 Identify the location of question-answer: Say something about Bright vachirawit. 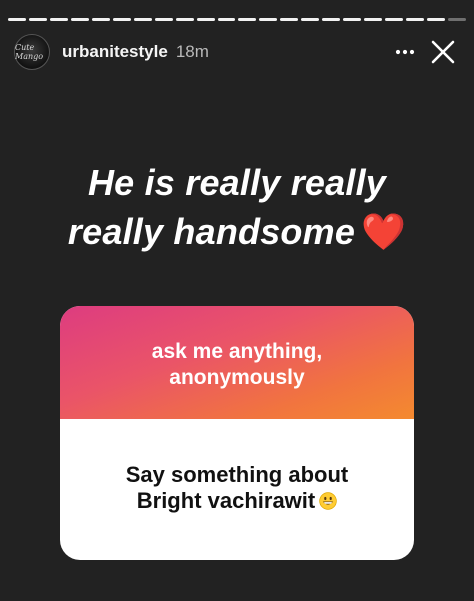
(237, 490).